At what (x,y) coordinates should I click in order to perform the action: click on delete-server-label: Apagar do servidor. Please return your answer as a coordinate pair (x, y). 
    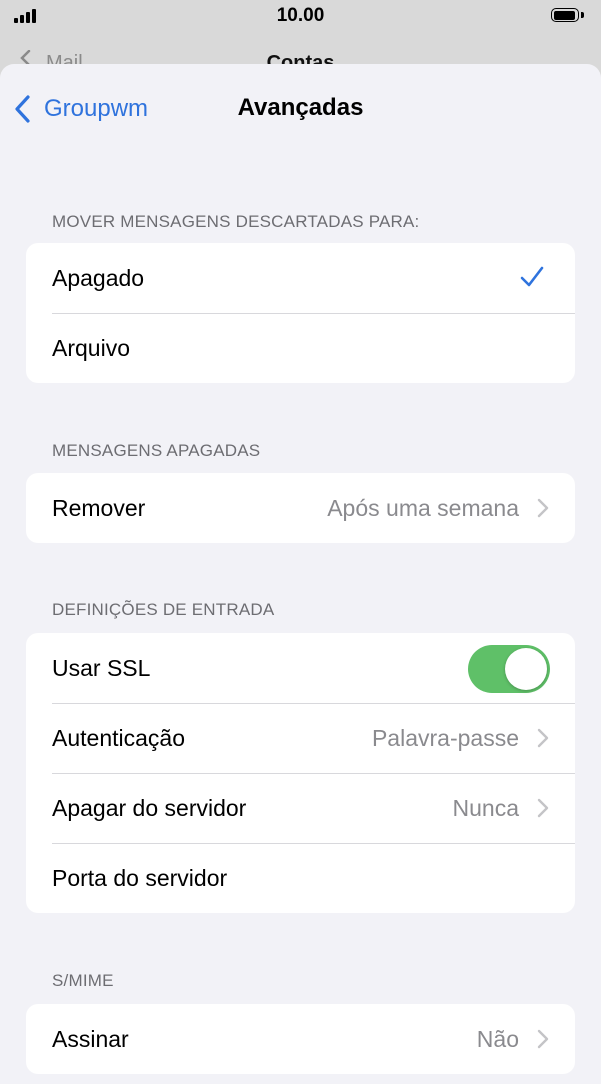
    Looking at the image, I should click on (149, 808).